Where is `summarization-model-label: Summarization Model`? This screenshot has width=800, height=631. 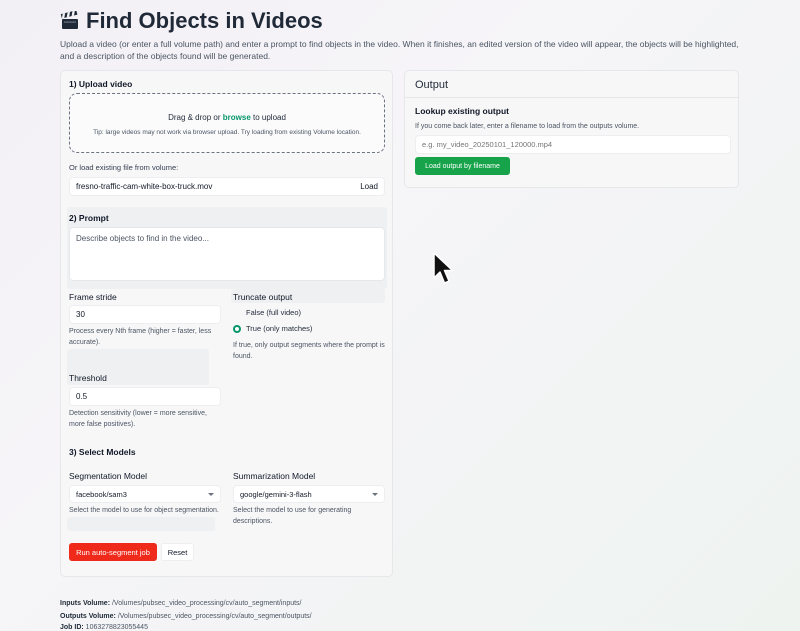 summarization-model-label: Summarization Model is located at coordinates (274, 476).